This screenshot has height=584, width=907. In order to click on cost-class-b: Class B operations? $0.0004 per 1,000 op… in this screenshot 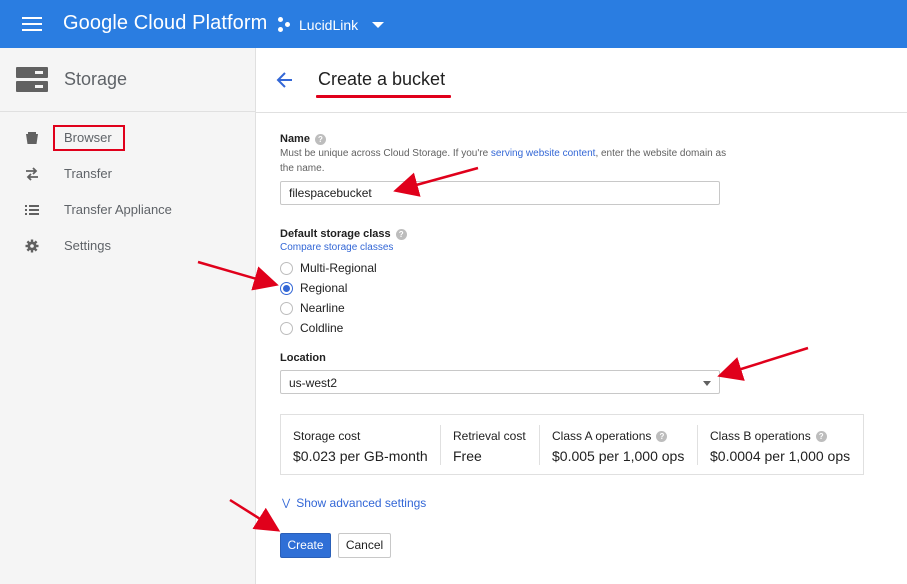, I will do `click(781, 445)`.